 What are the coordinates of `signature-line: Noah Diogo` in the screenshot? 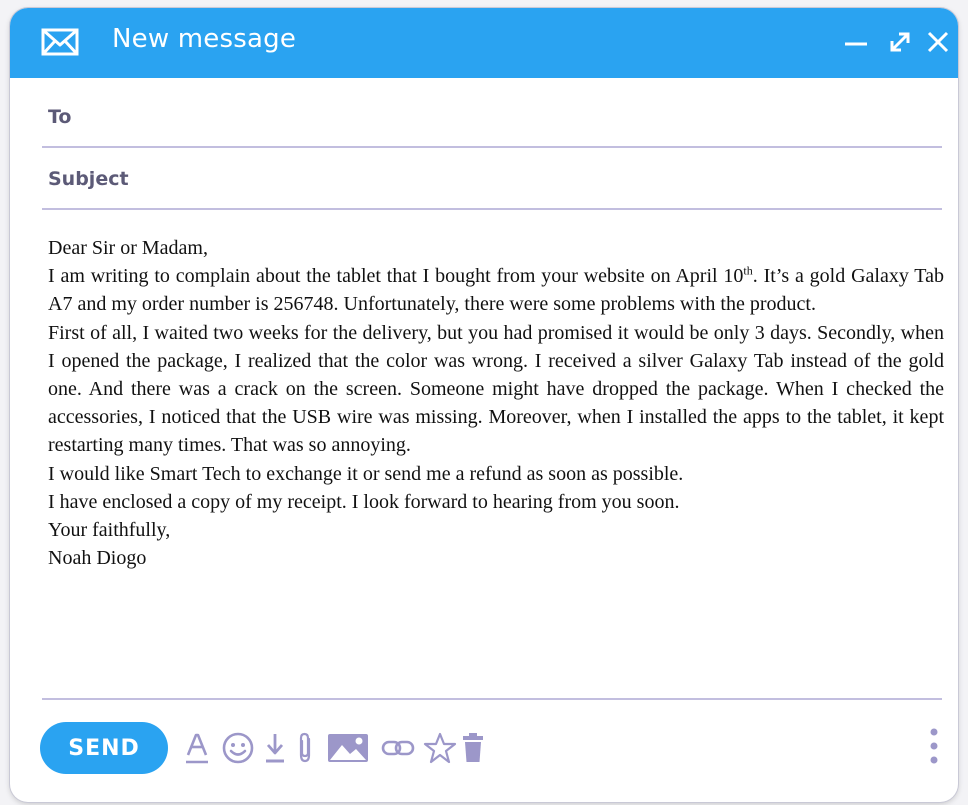 It's located at (97, 558).